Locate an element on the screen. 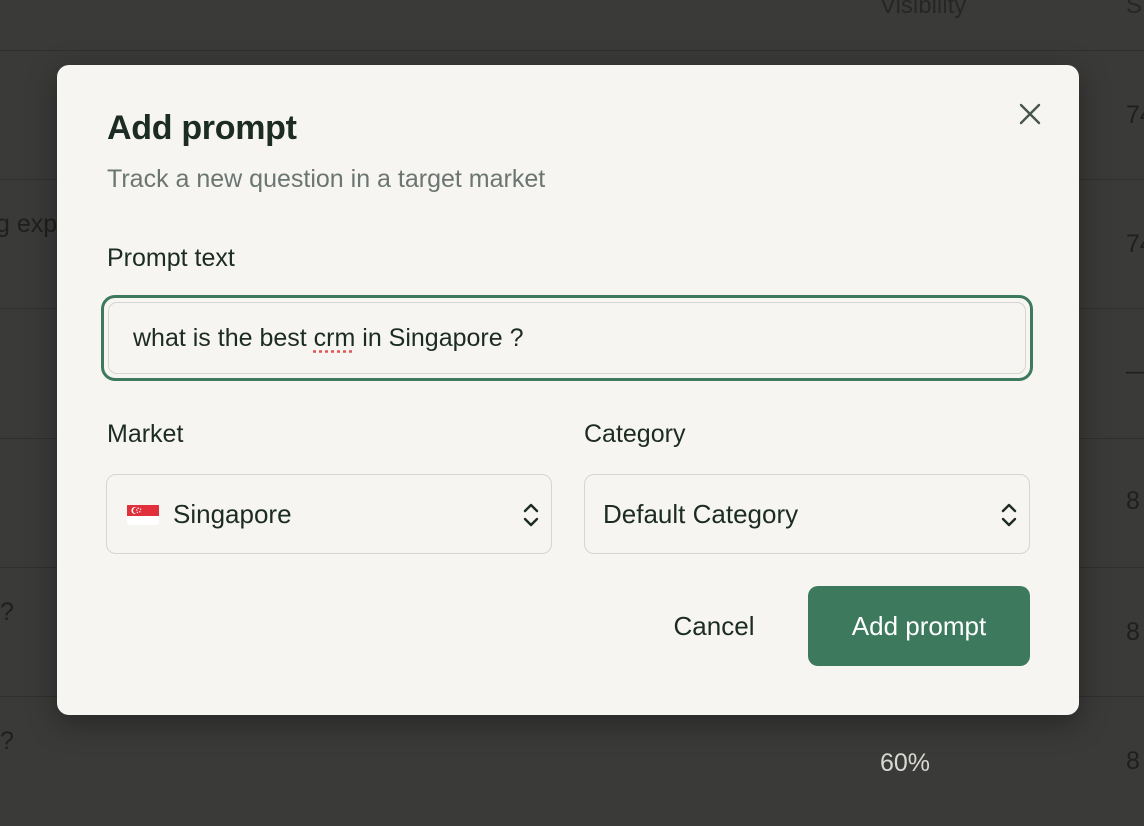  singapore-flag-icon is located at coordinates (143, 514).